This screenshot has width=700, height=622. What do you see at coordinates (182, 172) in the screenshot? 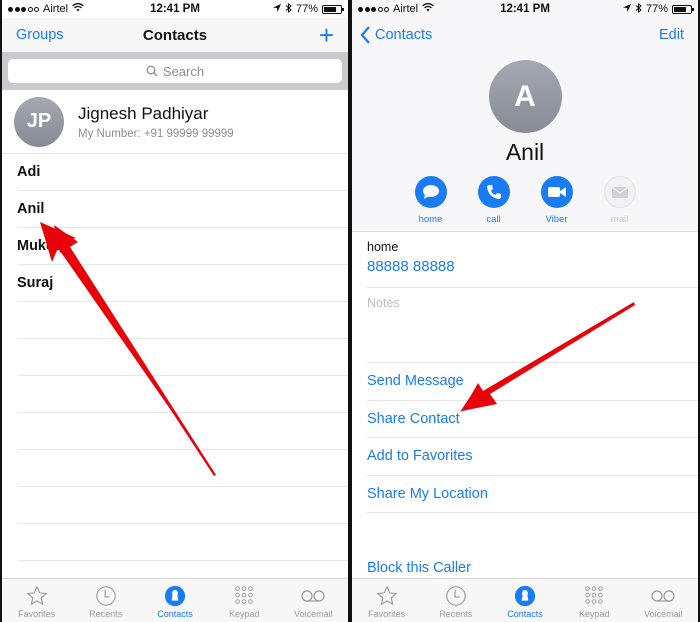
I see `contact-row: Adi` at bounding box center [182, 172].